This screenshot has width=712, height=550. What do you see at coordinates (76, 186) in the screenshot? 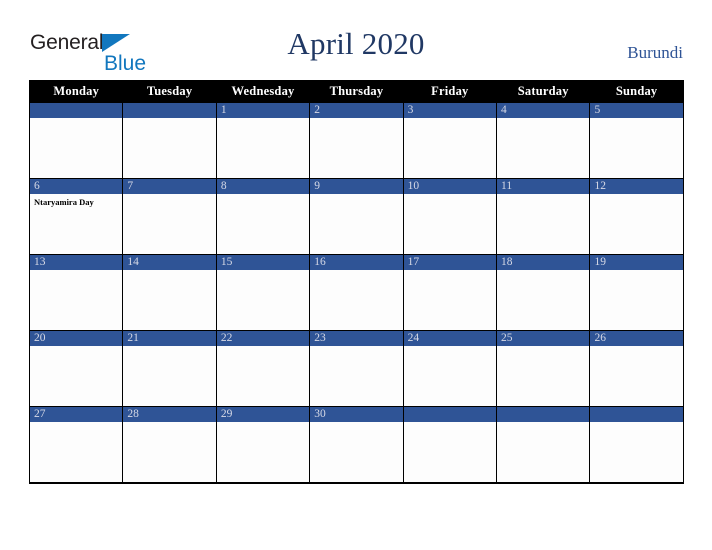
I see `day-number: 6` at bounding box center [76, 186].